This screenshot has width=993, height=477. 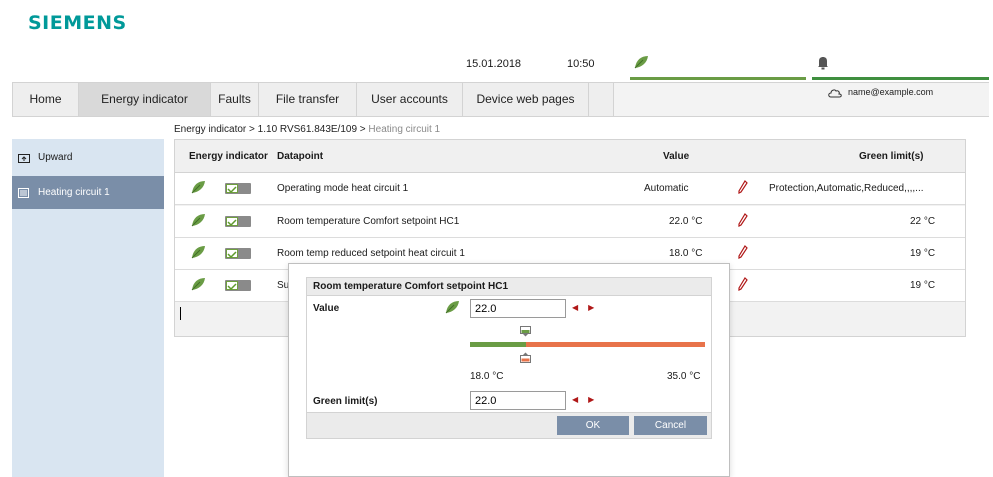 What do you see at coordinates (24, 192) in the screenshot?
I see `list-icon` at bounding box center [24, 192].